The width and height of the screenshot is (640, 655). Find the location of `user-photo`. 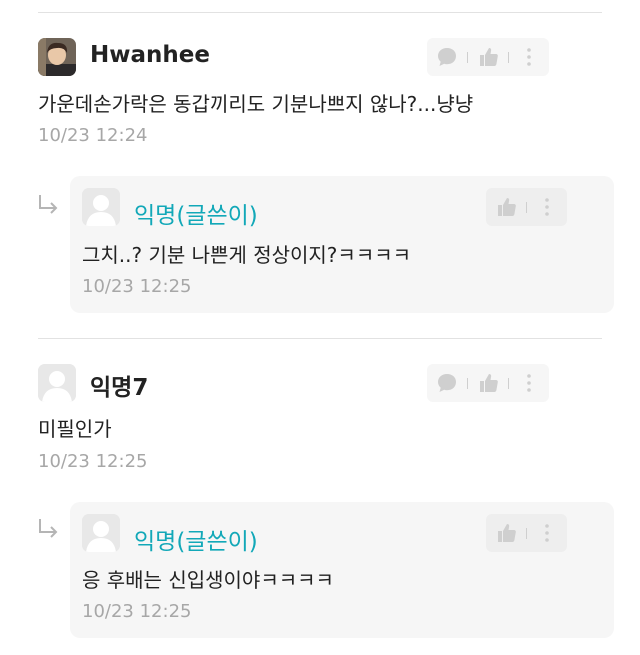

user-photo is located at coordinates (57, 57).